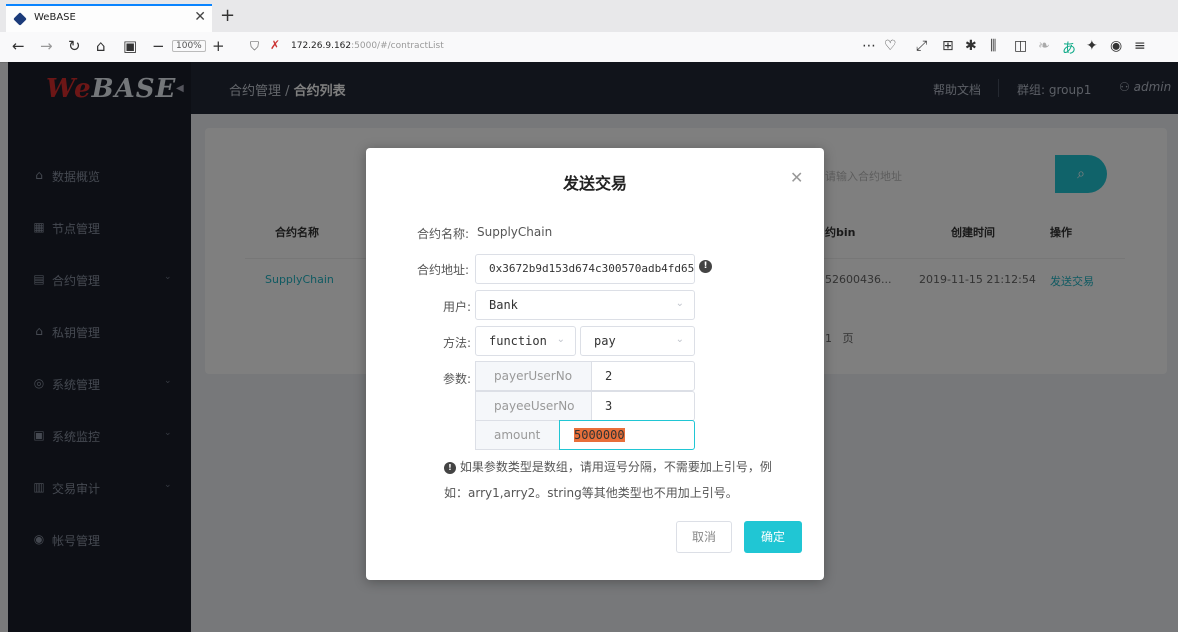 Image resolution: width=1178 pixels, height=632 pixels. Describe the element at coordinates (457, 307) in the screenshot. I see `user-label: 用户:` at that location.